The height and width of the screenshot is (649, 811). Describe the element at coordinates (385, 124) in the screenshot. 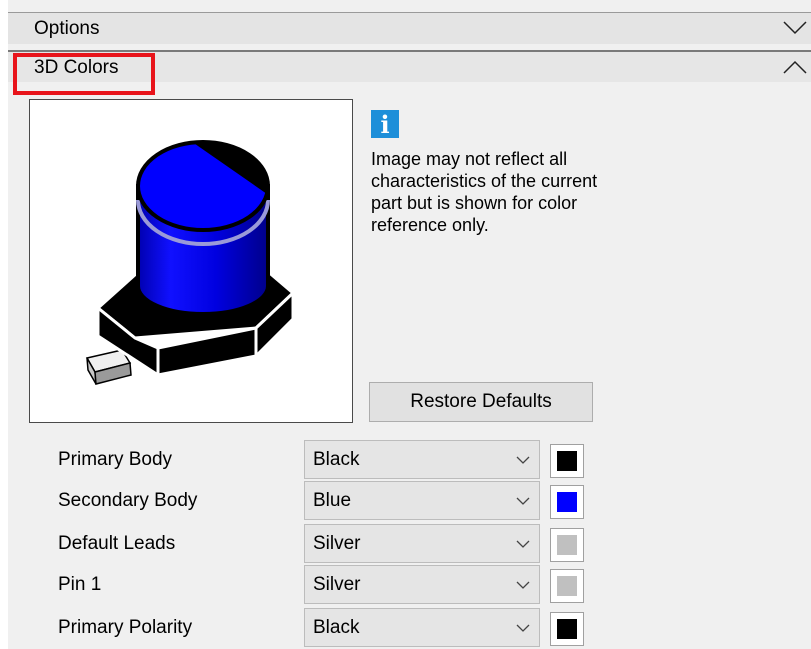

I see `info-icon: i` at that location.